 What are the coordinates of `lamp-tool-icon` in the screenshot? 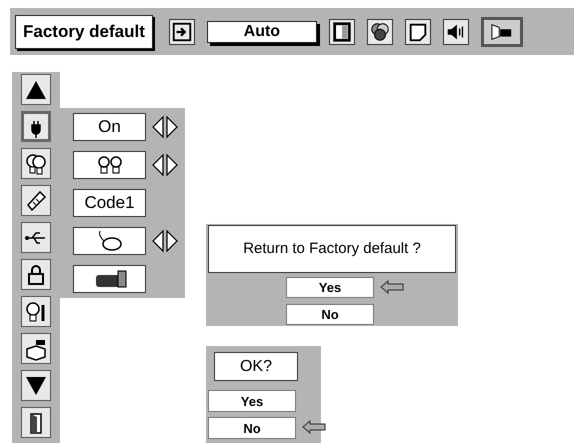 It's located at (36, 311).